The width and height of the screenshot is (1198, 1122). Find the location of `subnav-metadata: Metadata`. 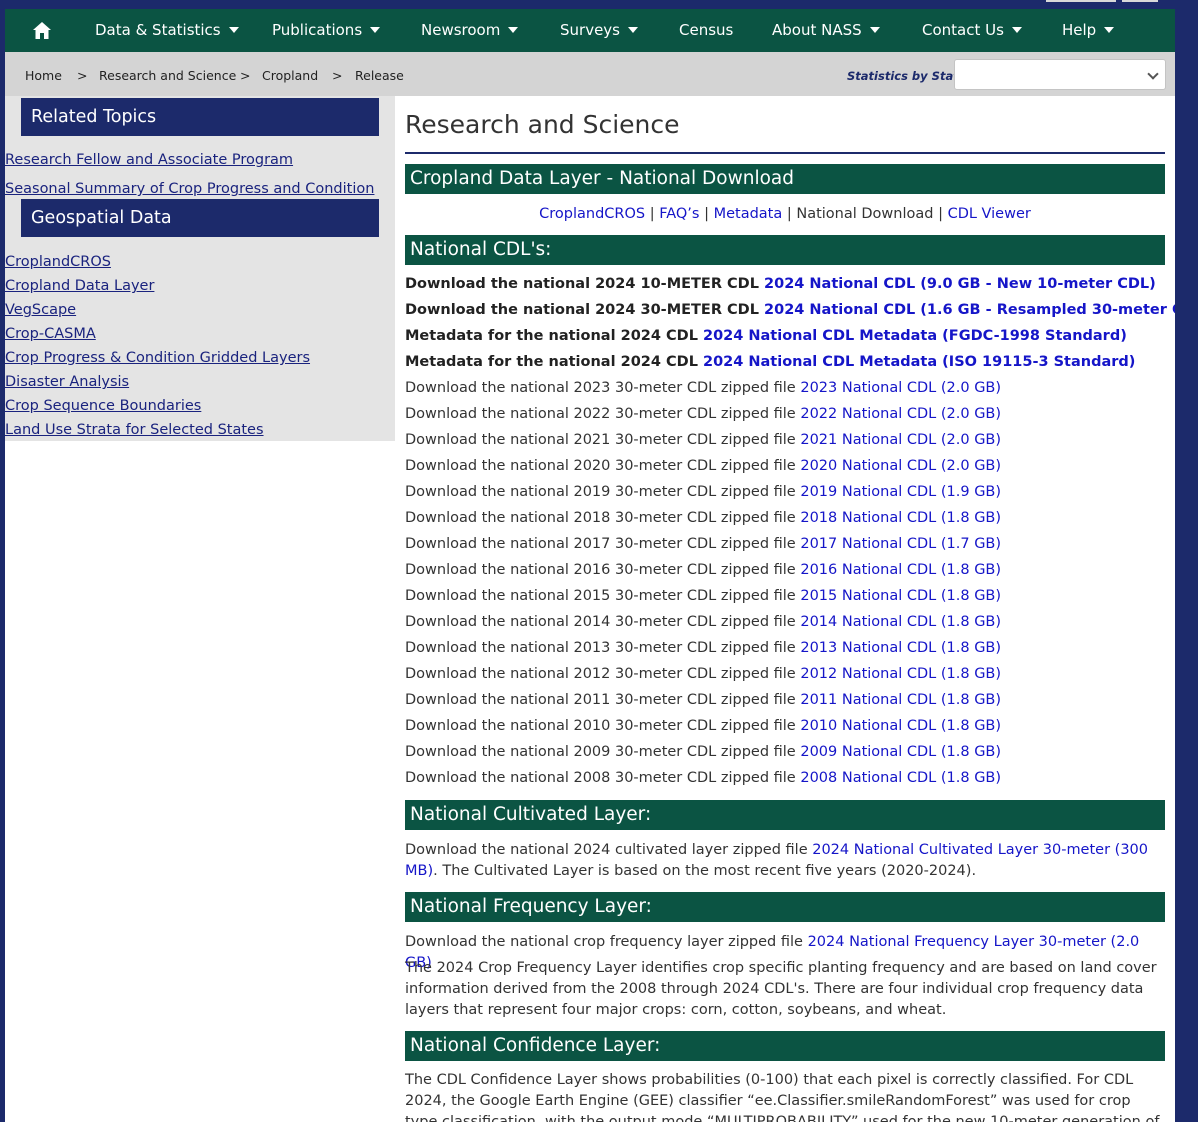

subnav-metadata: Metadata is located at coordinates (748, 214).